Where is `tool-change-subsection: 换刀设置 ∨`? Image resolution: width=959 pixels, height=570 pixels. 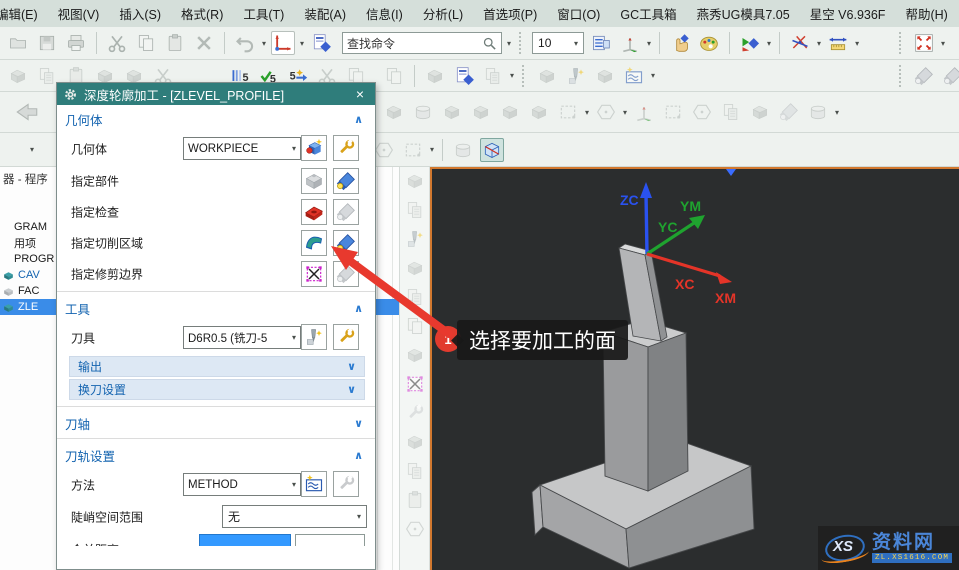
tool-change-subsection: 换刀设置 ∨ is located at coordinates (217, 389).